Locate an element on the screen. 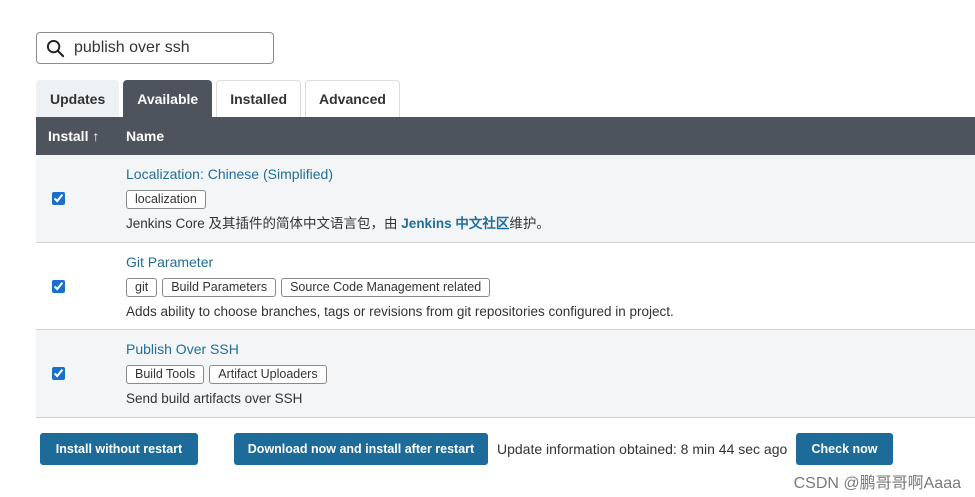 The width and height of the screenshot is (975, 497). tab-updates: Updates is located at coordinates (78, 98).